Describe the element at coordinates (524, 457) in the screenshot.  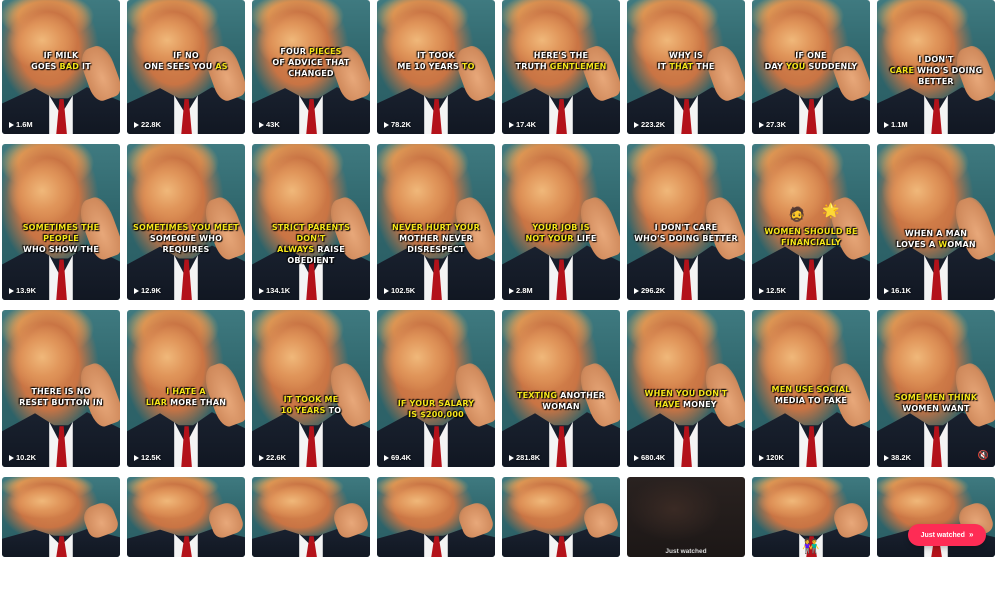
I see `view-count: 281.8K` at that location.